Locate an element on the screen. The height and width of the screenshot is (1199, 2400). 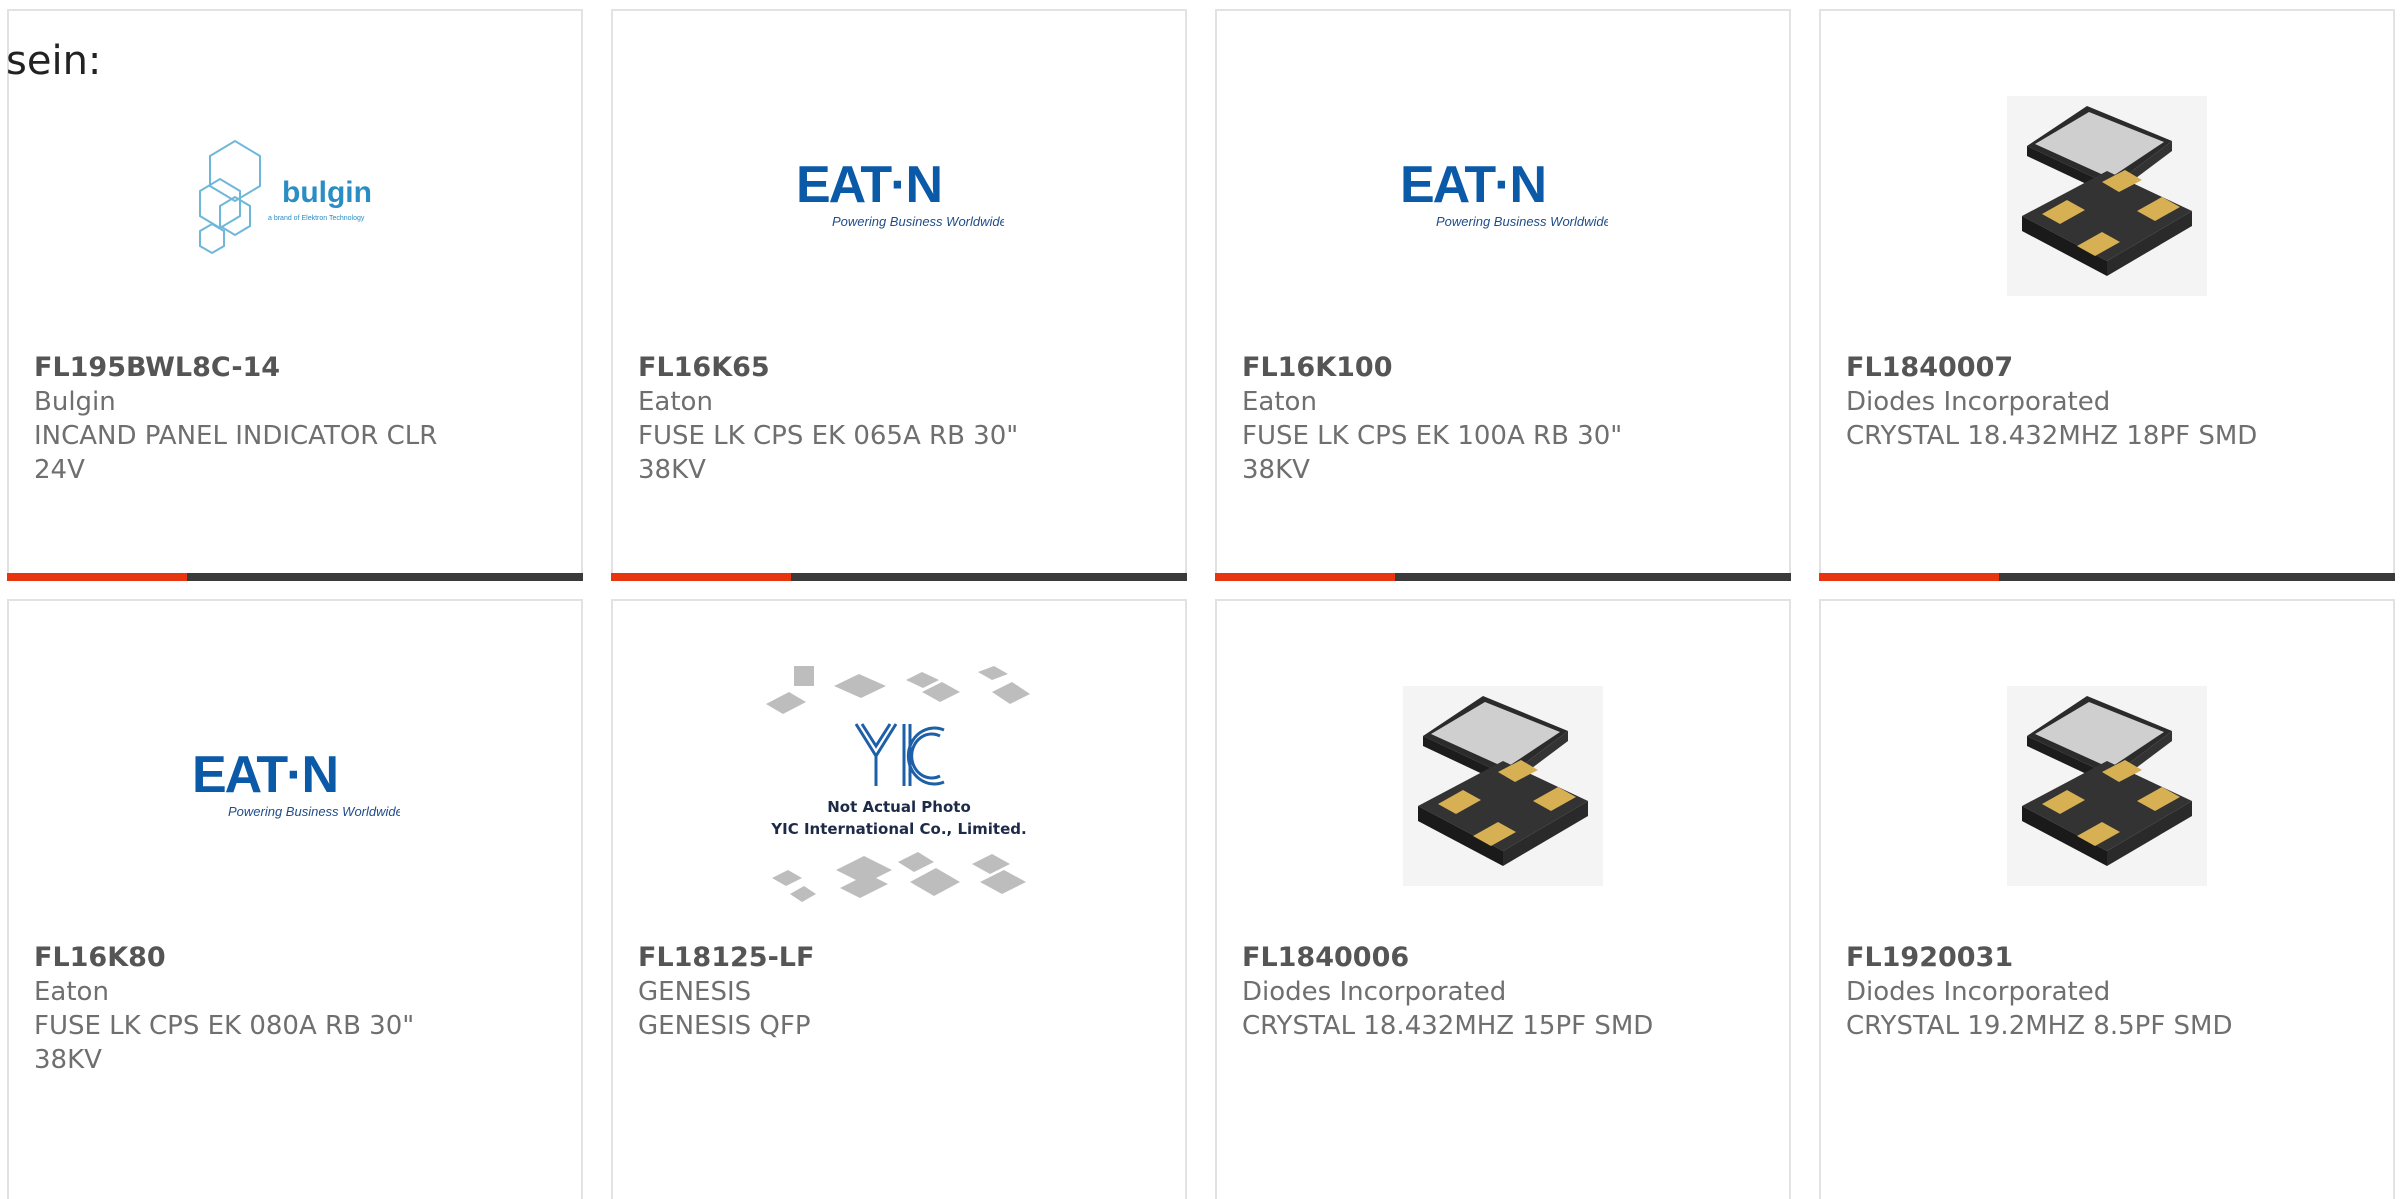
part-number: FL16K65 is located at coordinates (899, 368).